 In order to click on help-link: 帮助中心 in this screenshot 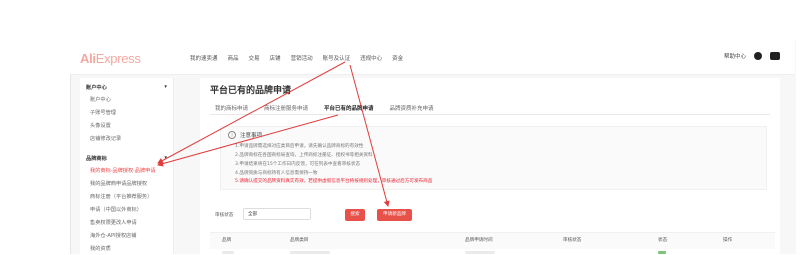, I will do `click(735, 56)`.